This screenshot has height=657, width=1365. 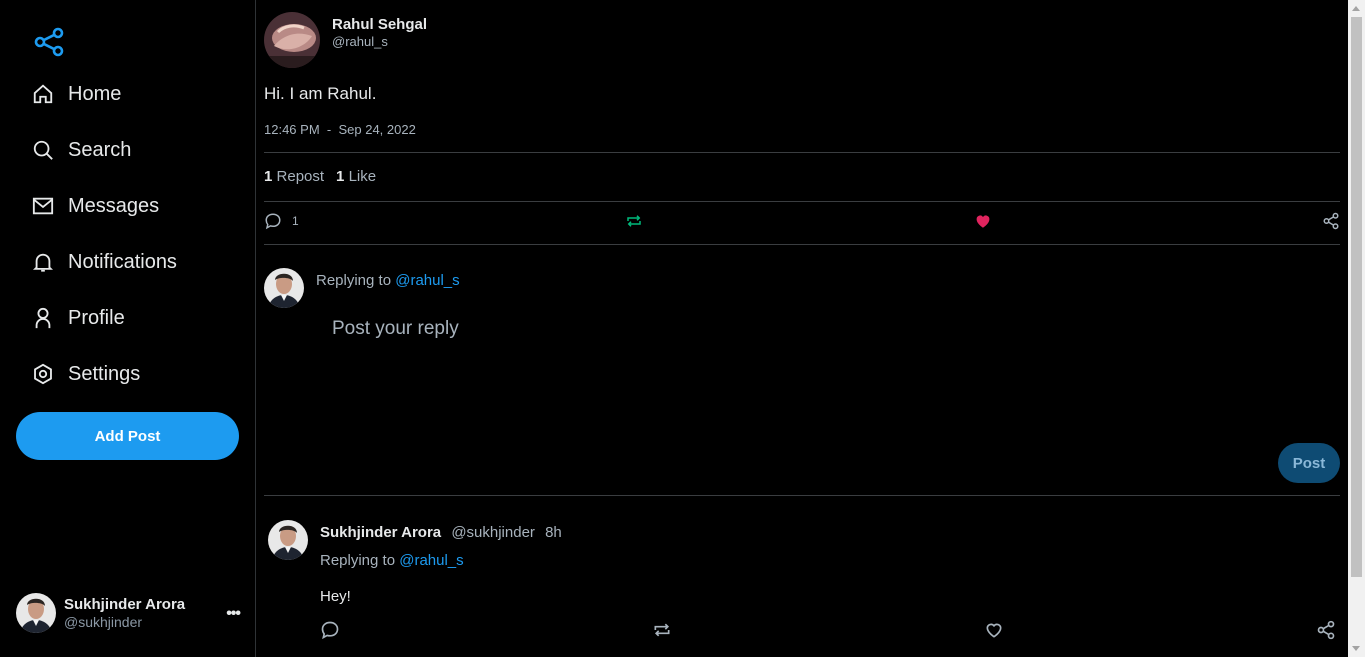 I want to click on sidebar-item-label: Profile, so click(x=96, y=317).